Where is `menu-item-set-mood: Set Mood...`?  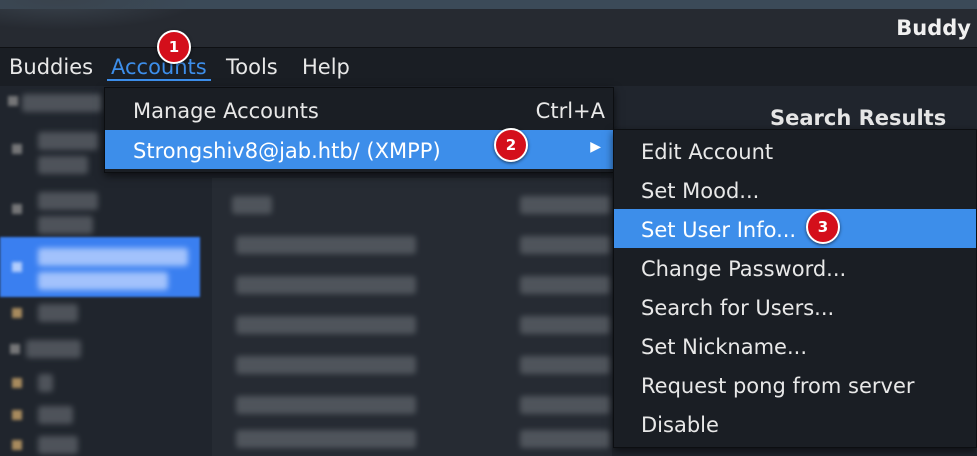
menu-item-set-mood: Set Mood... is located at coordinates (795, 189).